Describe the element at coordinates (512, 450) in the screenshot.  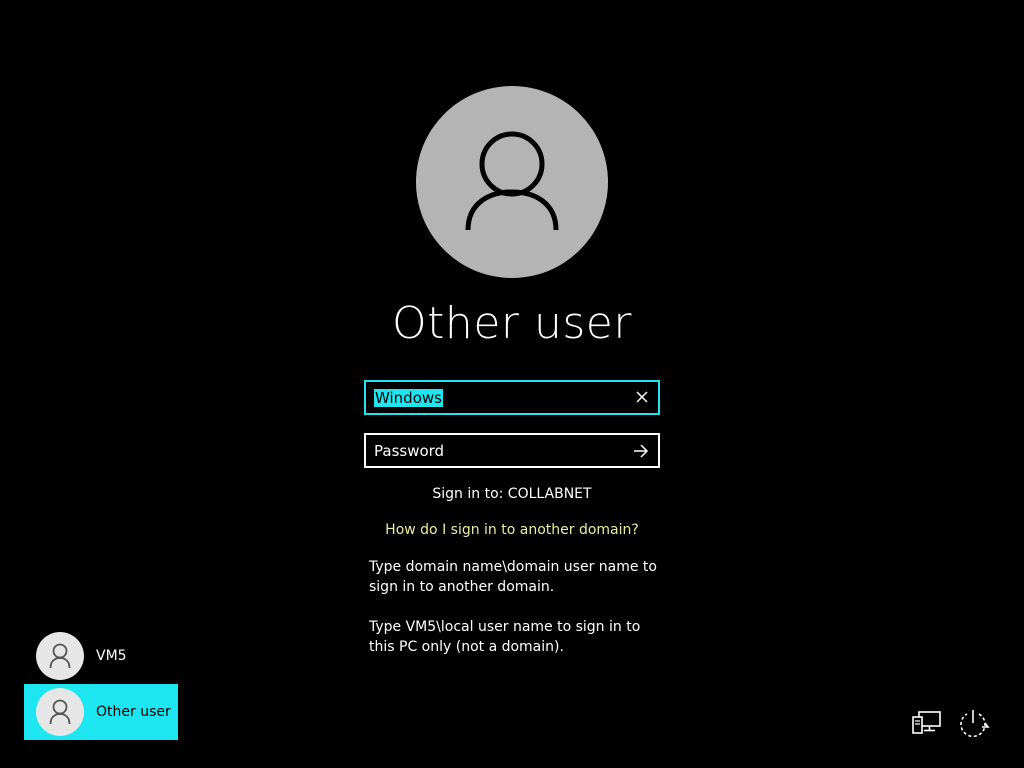
I see `password-field: Password` at that location.